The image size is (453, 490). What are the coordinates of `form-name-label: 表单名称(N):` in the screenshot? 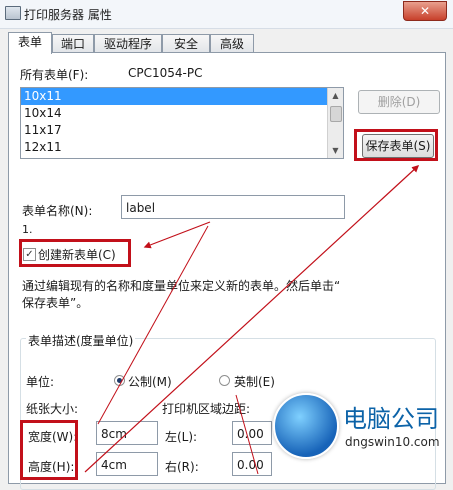 It's located at (57, 211).